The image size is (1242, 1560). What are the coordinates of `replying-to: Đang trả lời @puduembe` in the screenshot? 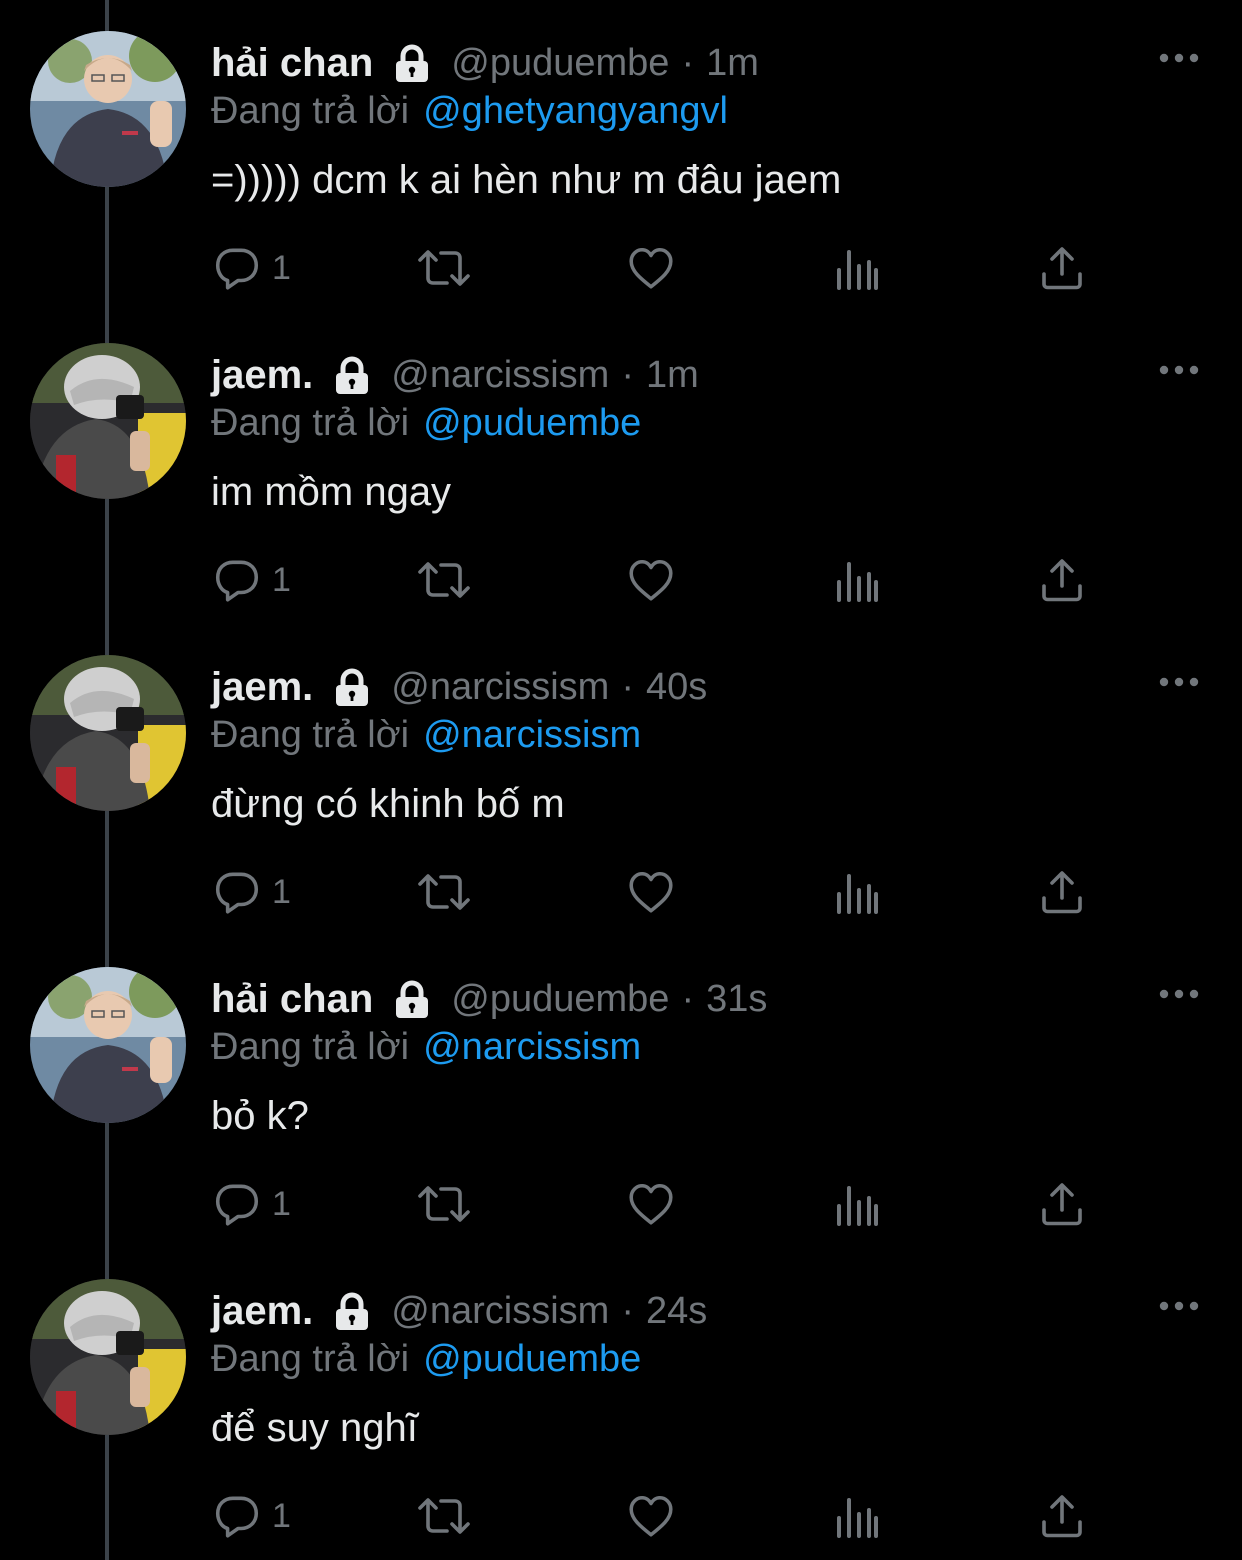 It's located at (426, 423).